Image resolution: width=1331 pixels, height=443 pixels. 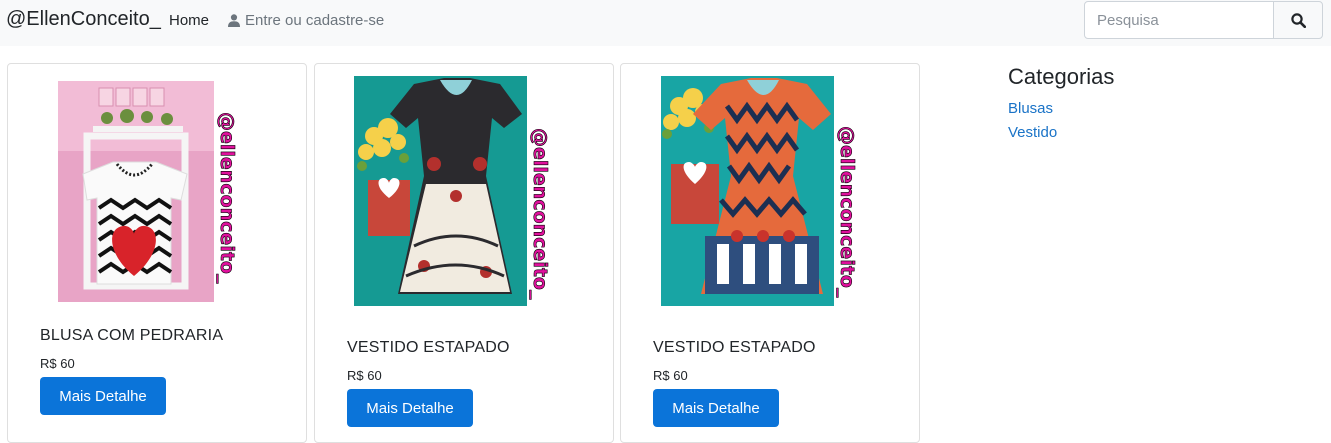 What do you see at coordinates (1030, 108) in the screenshot?
I see `category-link-blusas: Blusas` at bounding box center [1030, 108].